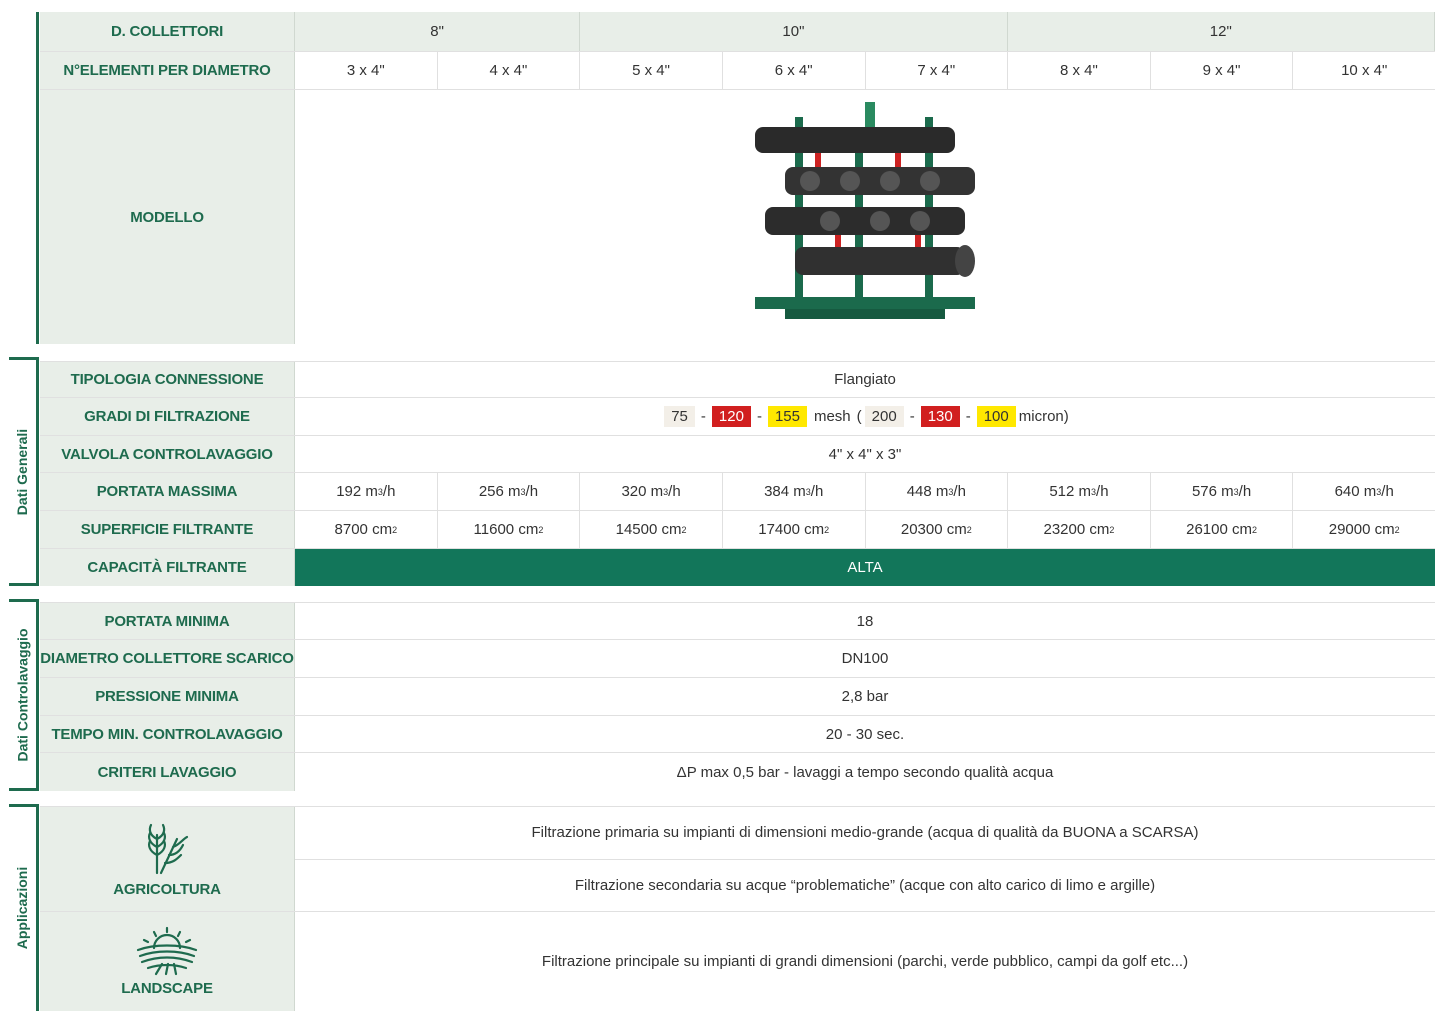 This screenshot has height=1011, width=1435. I want to click on portata-cell: 640 m 3/h, so click(1364, 491).